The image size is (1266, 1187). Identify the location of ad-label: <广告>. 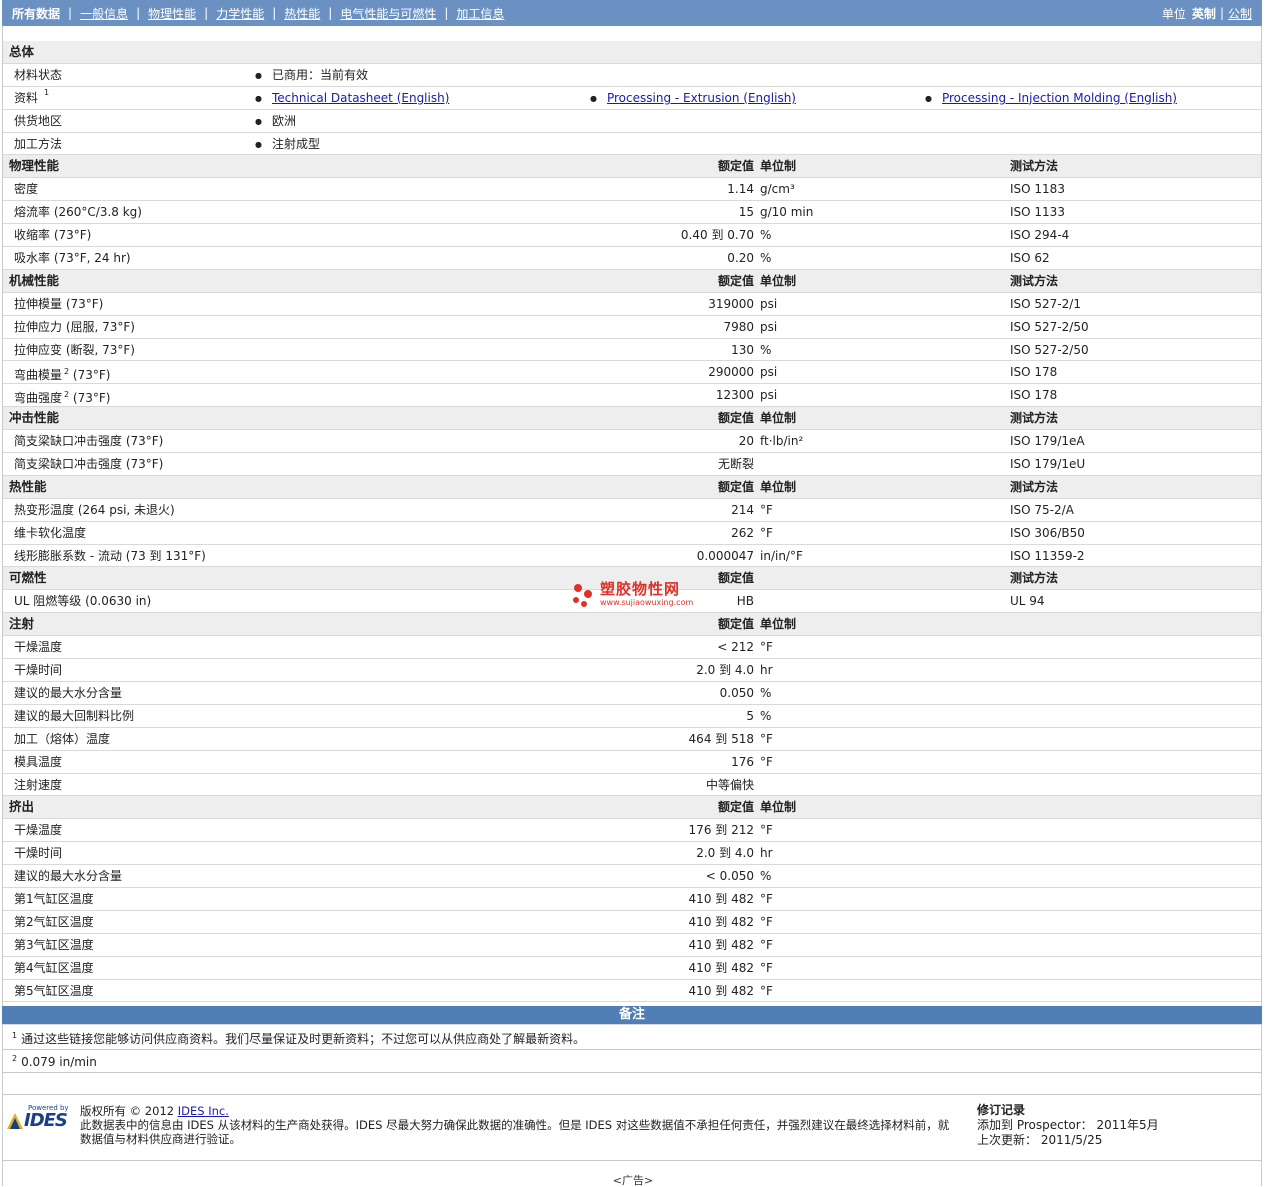
(633, 1180).